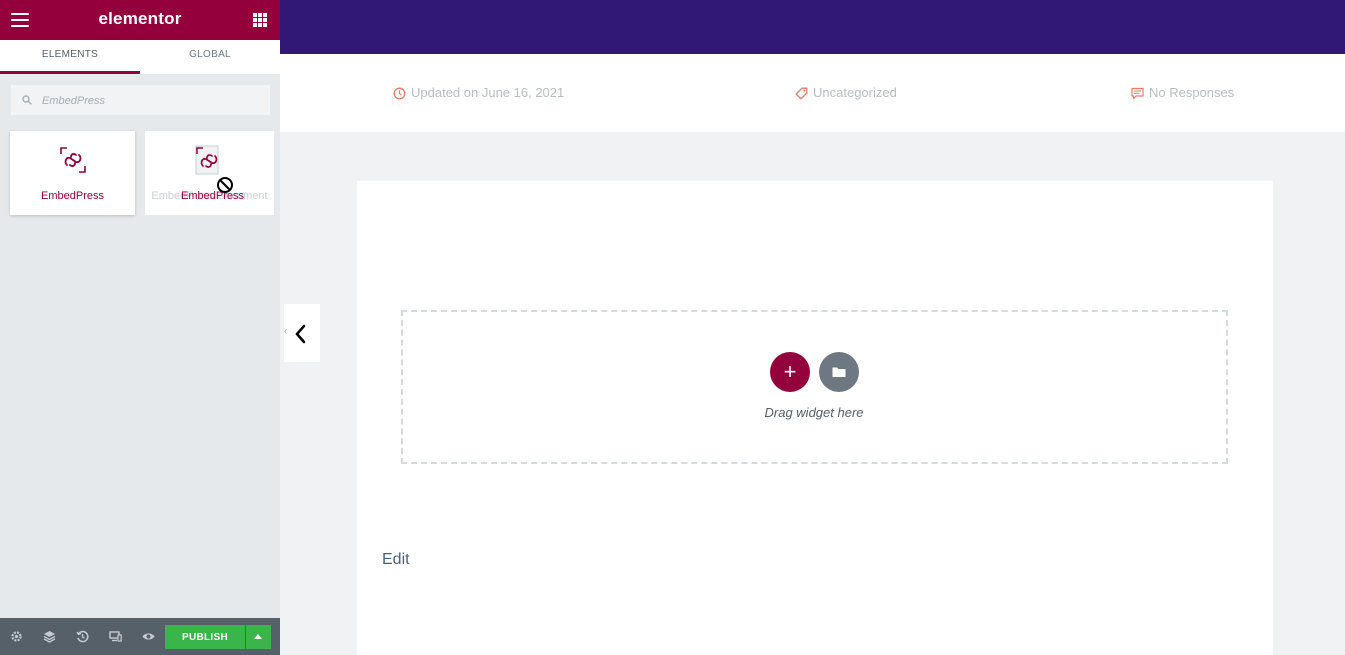 The height and width of the screenshot is (655, 1345). I want to click on folder-icon, so click(839, 372).